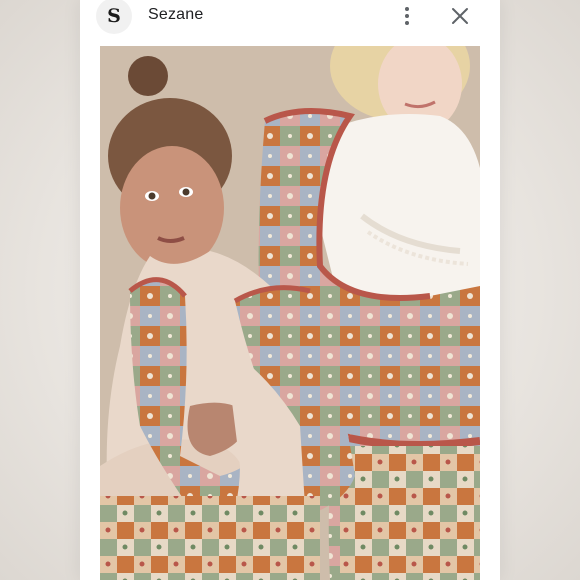  I want to click on more-vert-icon, so click(407, 16).